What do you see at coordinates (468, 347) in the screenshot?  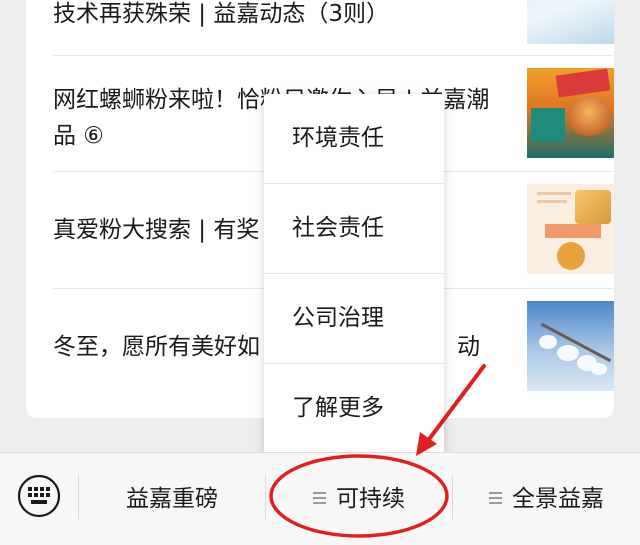 I see `article-title-tail: 动` at bounding box center [468, 347].